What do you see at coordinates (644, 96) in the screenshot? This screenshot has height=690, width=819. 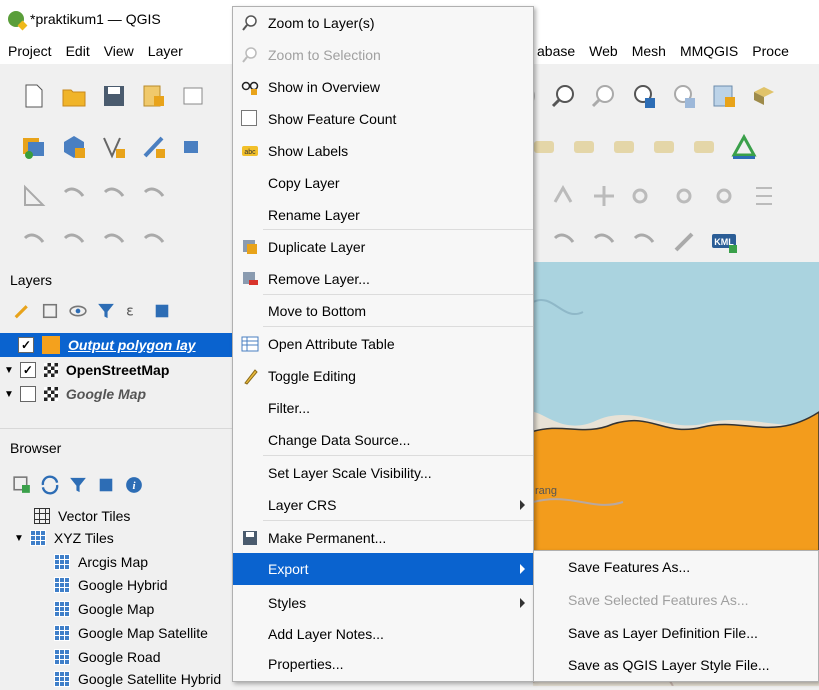 I see `zoom-last-icon` at bounding box center [644, 96].